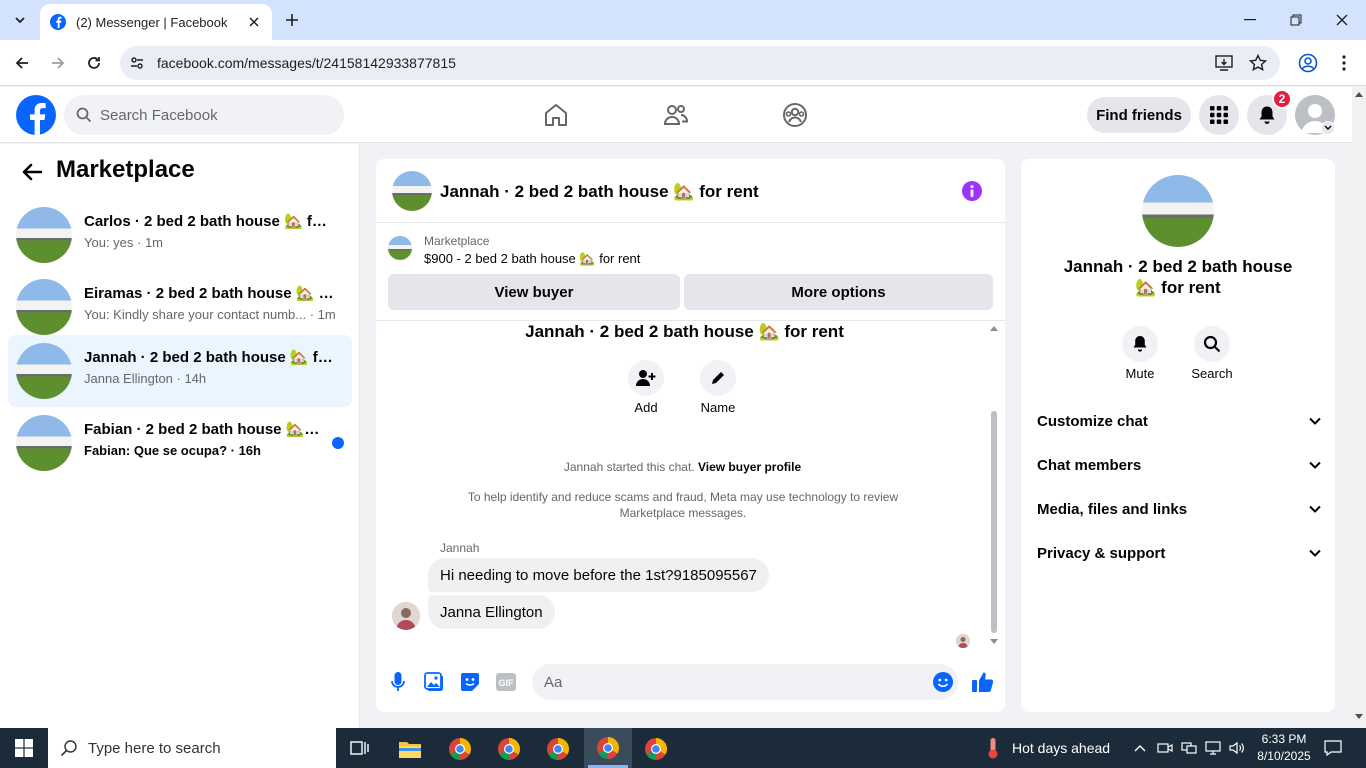 The height and width of the screenshot is (768, 1366). I want to click on account-chevron-icon, so click(1328, 128).